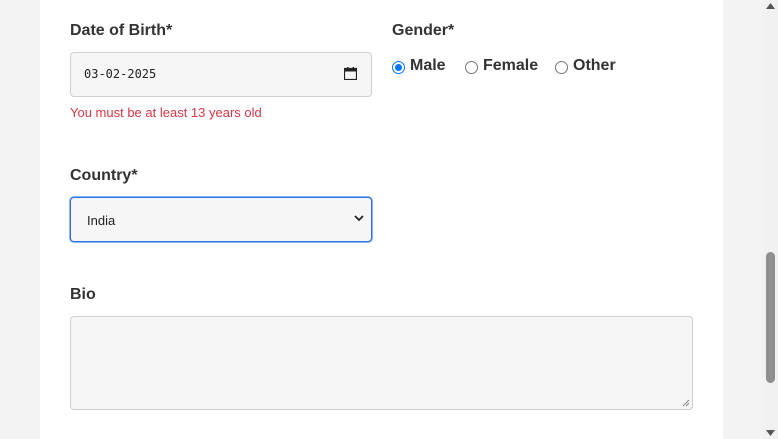  I want to click on resize-grip-icon, so click(686, 403).